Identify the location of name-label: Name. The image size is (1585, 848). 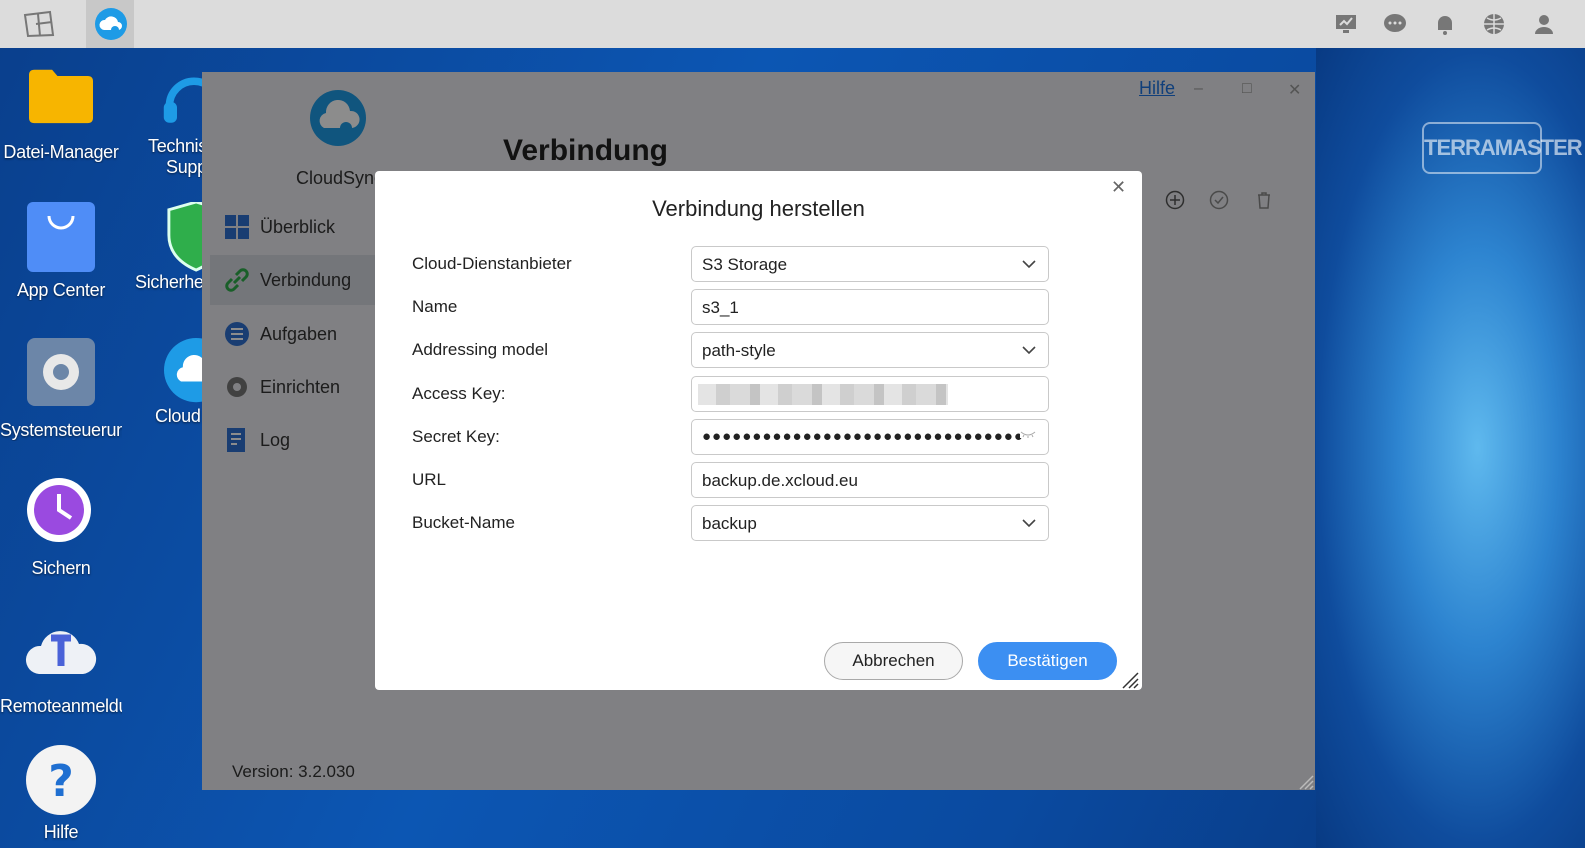
(435, 306).